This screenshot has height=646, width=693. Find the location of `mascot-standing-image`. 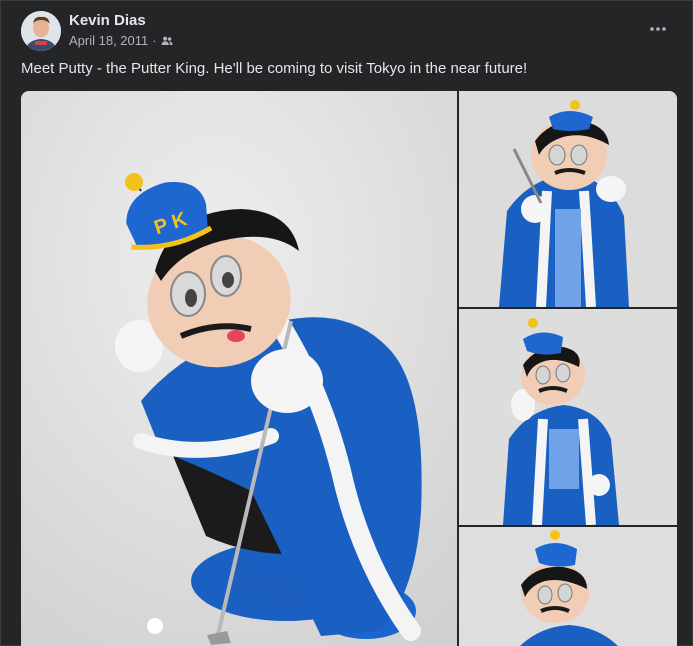

mascot-standing-image is located at coordinates (568, 199).